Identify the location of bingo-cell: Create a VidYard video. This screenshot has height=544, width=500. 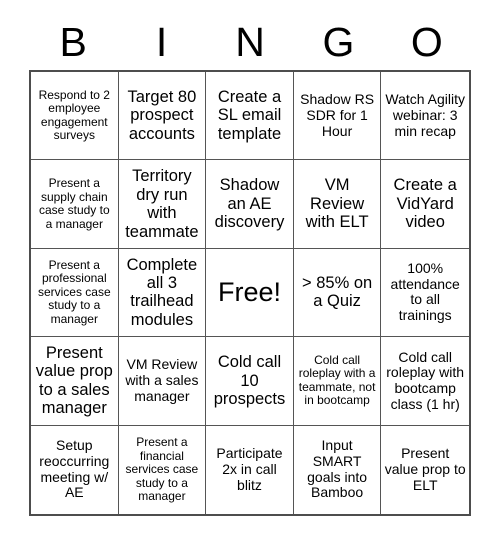
(425, 204).